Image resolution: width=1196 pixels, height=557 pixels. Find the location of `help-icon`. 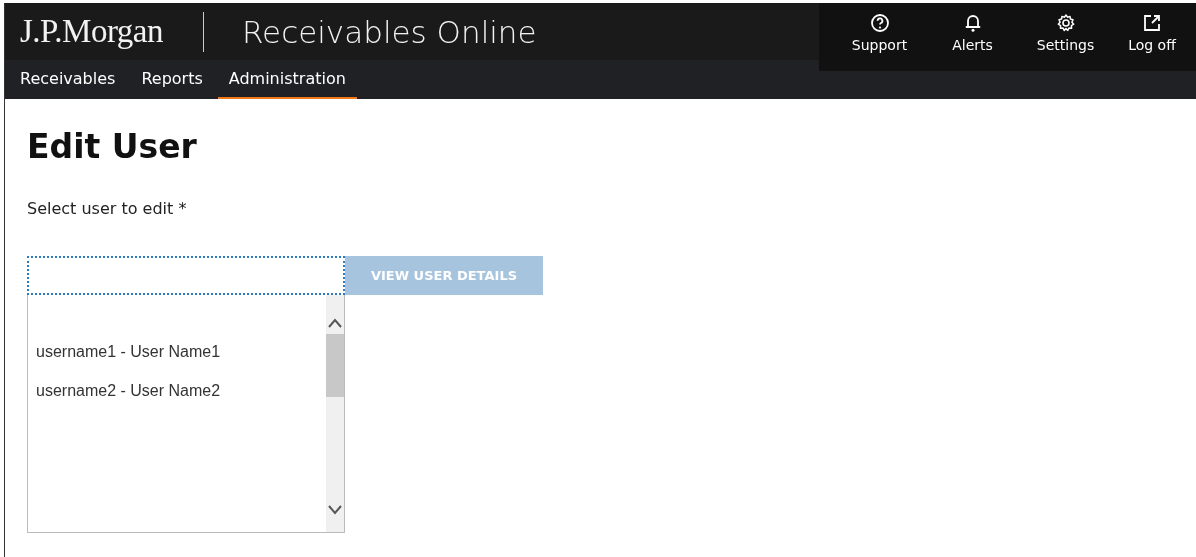

help-icon is located at coordinates (879, 23).